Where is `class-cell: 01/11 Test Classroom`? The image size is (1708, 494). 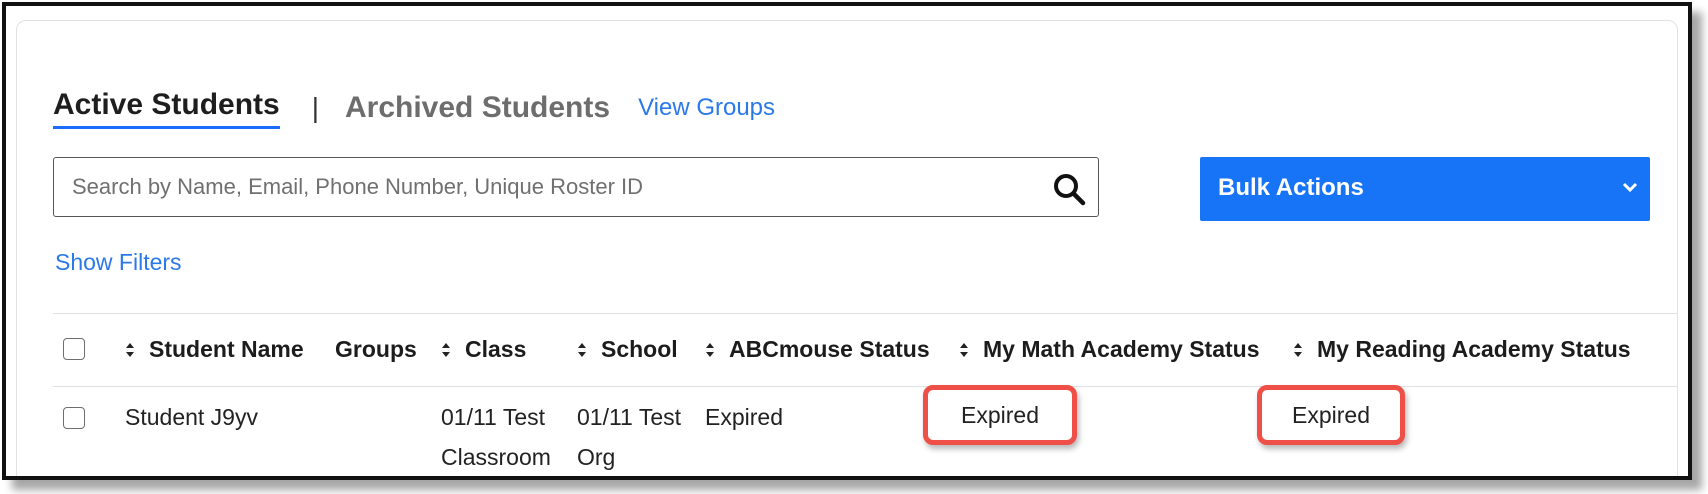
class-cell: 01/11 Test Classroom is located at coordinates (496, 437).